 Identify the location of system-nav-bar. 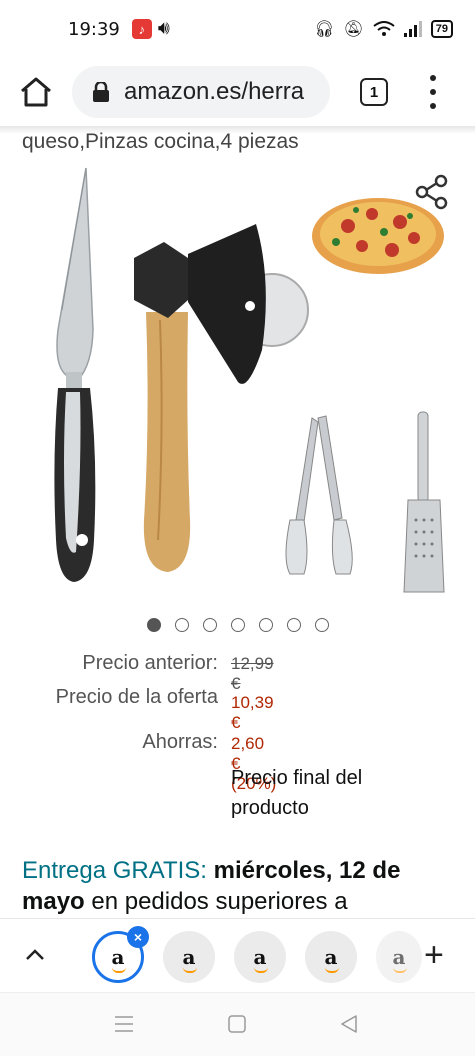
(237, 1024).